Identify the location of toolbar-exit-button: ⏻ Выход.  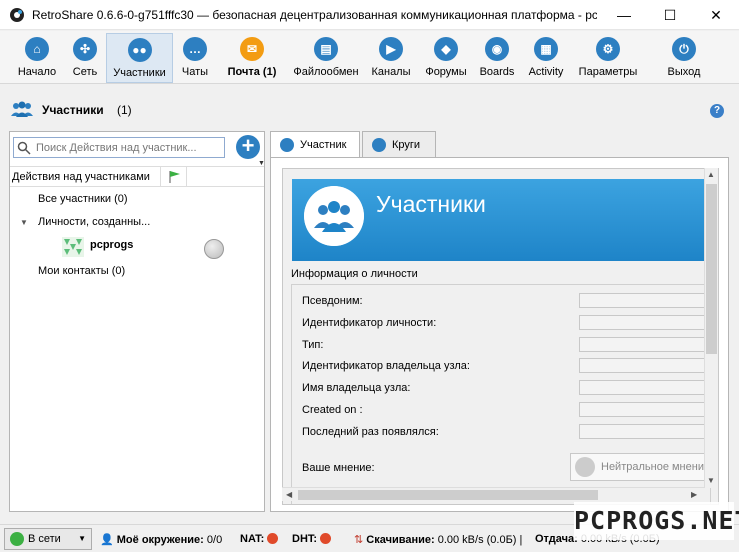
(684, 58).